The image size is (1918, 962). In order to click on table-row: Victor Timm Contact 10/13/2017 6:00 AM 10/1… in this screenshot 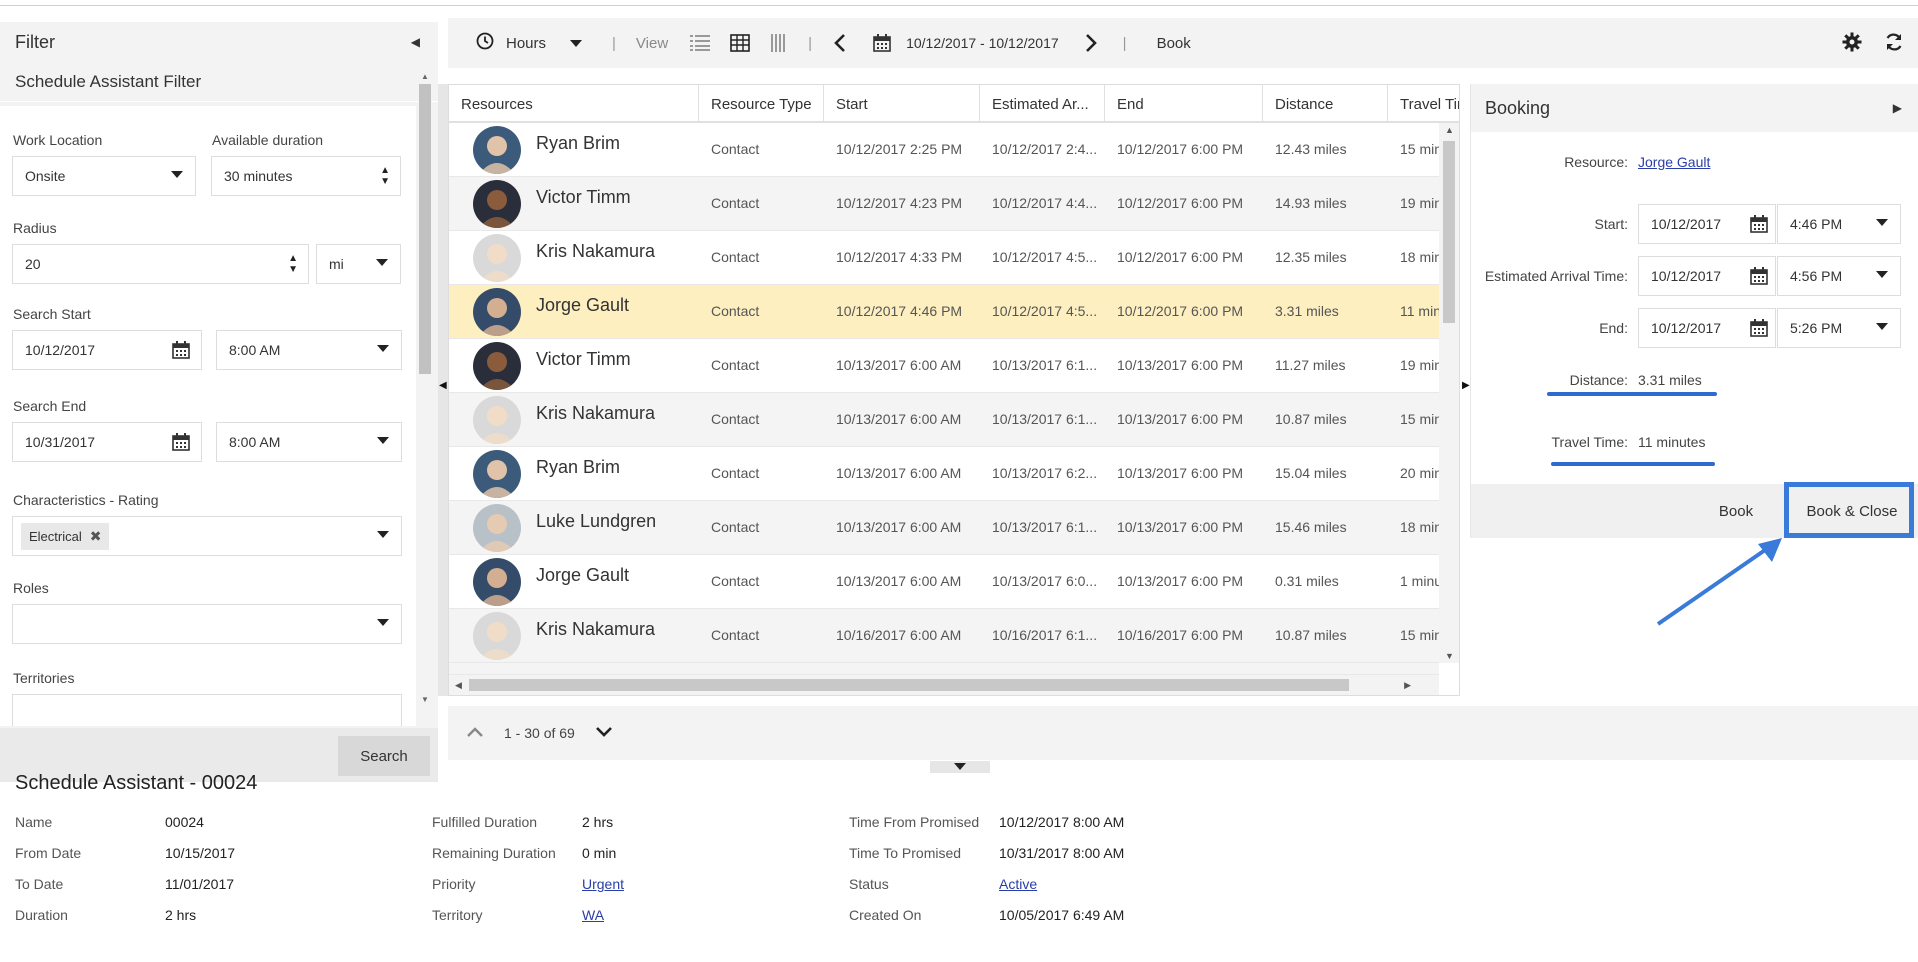, I will do `click(945, 366)`.